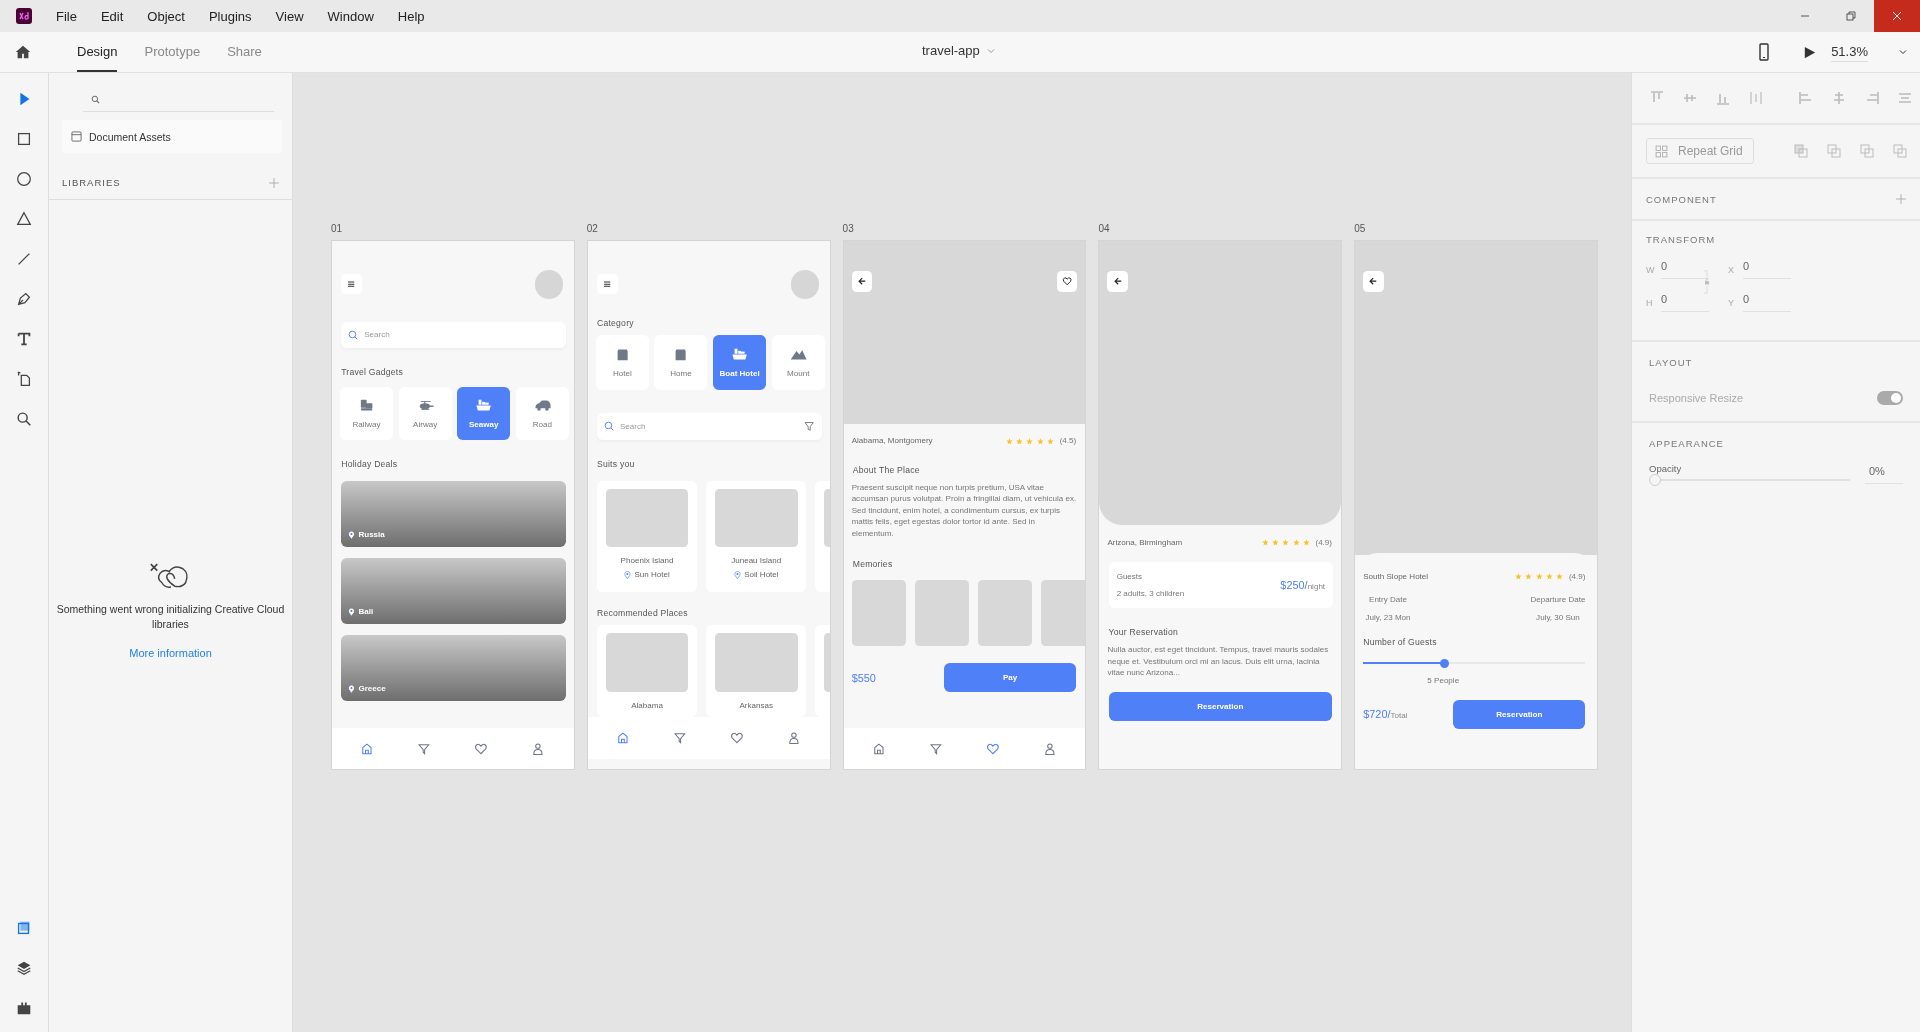  Describe the element at coordinates (941, 613) in the screenshot. I see `image-placeholder` at that location.